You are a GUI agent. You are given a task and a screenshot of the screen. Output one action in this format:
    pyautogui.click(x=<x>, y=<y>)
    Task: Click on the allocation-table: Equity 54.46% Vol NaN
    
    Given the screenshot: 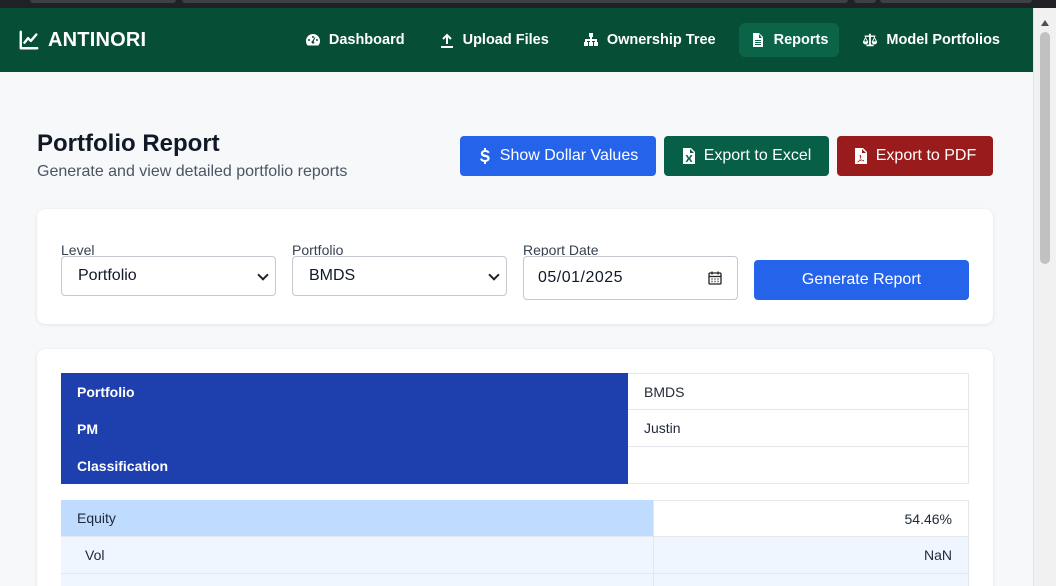 What is the action you would take?
    pyautogui.click(x=515, y=543)
    